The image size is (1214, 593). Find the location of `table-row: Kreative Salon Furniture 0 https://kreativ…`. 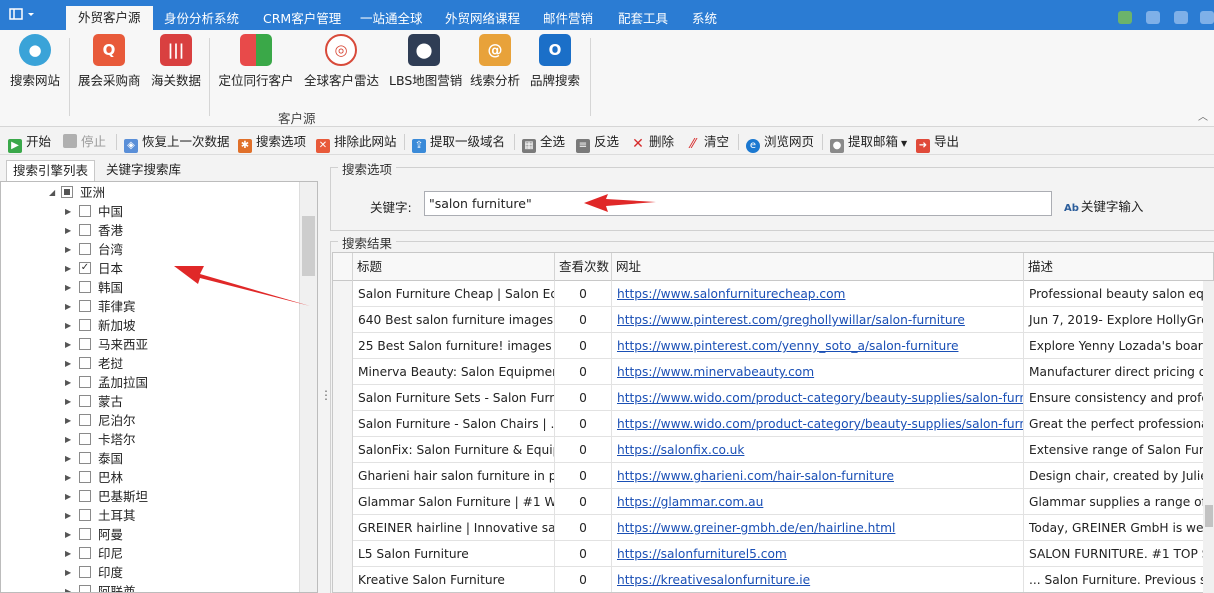

table-row: Kreative Salon Furniture 0 https://kreativ… is located at coordinates (773, 579).